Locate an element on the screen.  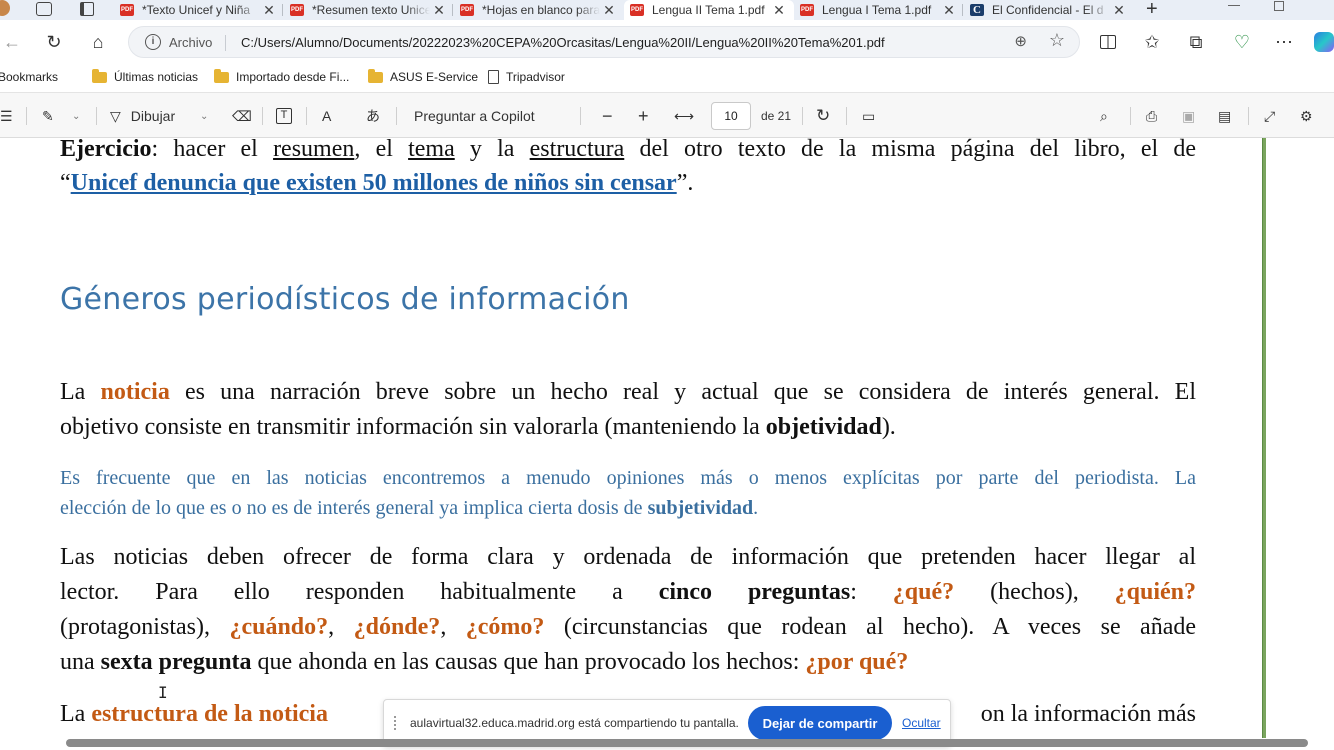
tab-texto-unicef: PDF *Texto Unicef y Niña ✕ is located at coordinates (200, 10).